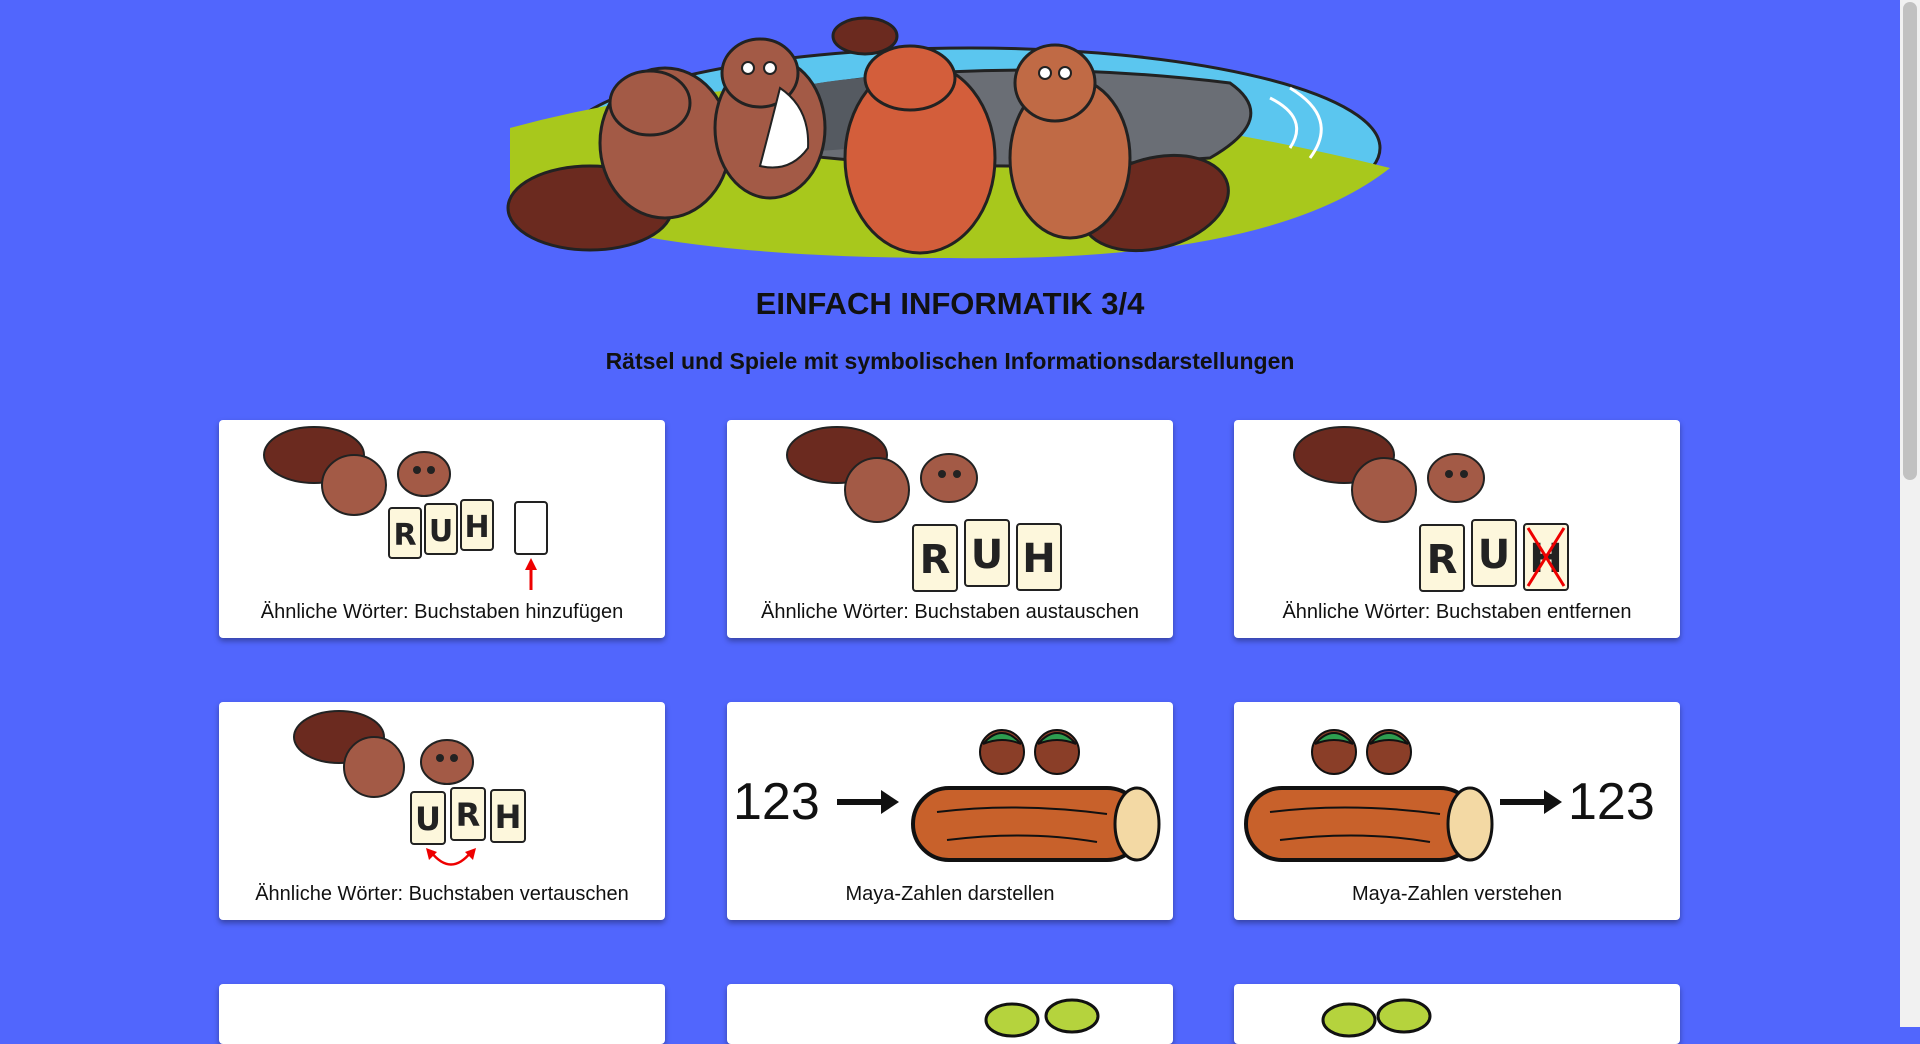 This screenshot has height=1044, width=1920. I want to click on card-maya-zahlen-verstehen: 123 Maya-Zahlen verstehen, so click(1457, 811).